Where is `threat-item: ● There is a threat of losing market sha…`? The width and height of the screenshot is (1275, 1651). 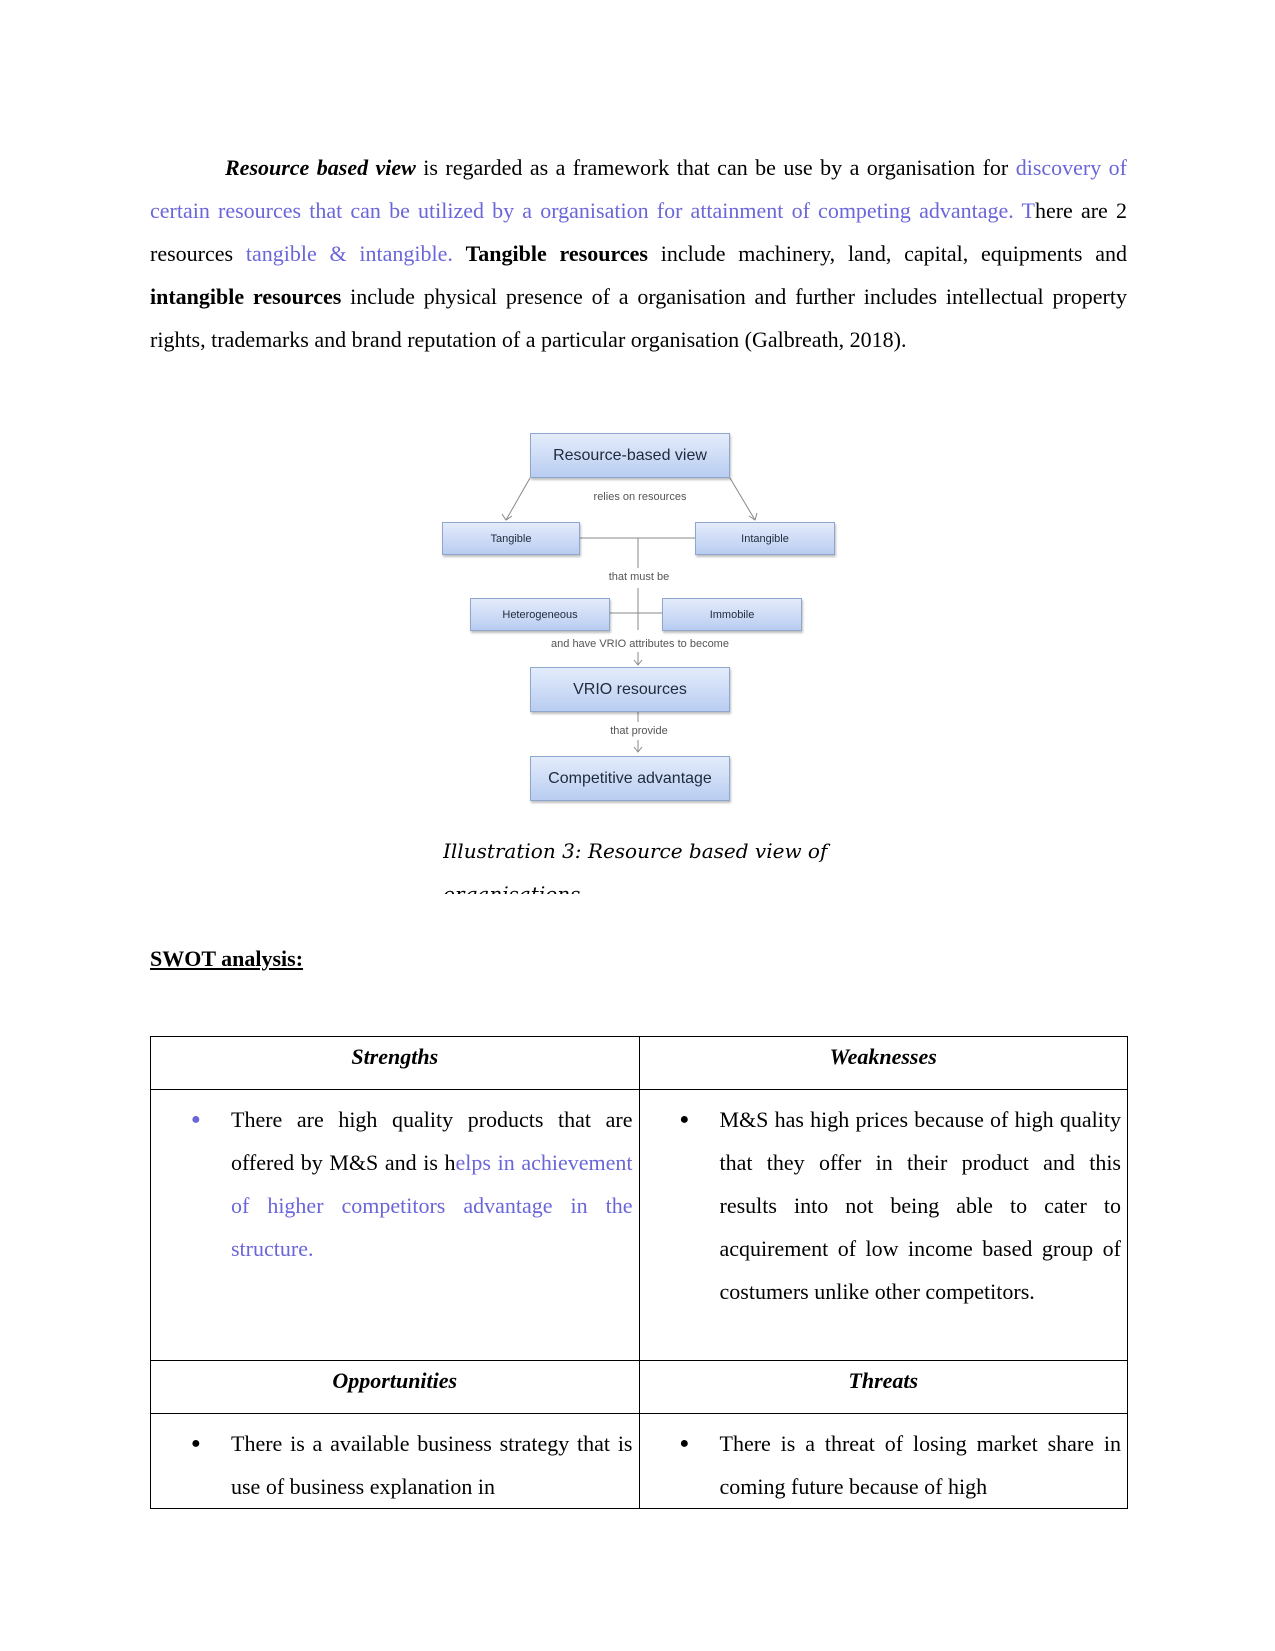 threat-item: ● There is a threat of losing market sha… is located at coordinates (883, 1461).